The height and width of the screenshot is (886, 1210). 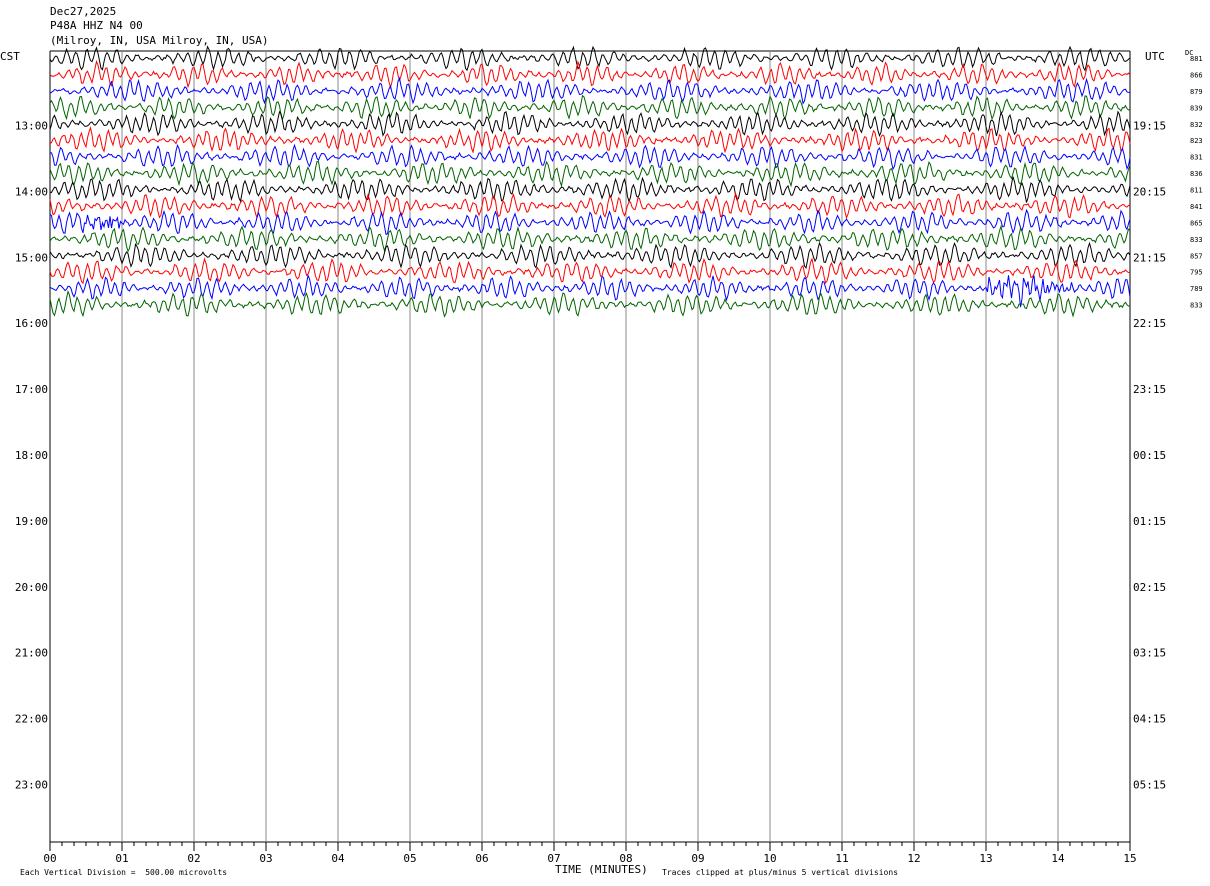 What do you see at coordinates (1149, 126) in the screenshot?
I see `right-hour-label: 19:15` at bounding box center [1149, 126].